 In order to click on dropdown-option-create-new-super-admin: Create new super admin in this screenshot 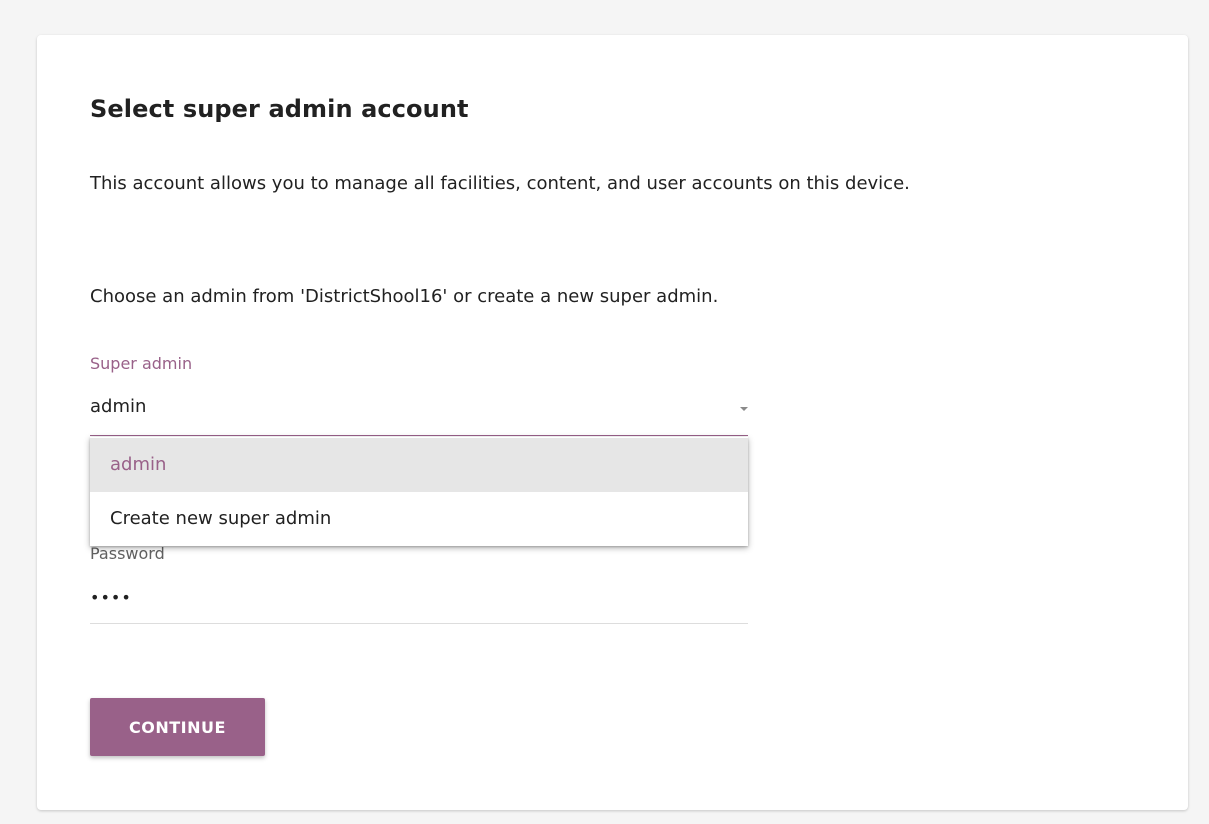, I will do `click(419, 519)`.